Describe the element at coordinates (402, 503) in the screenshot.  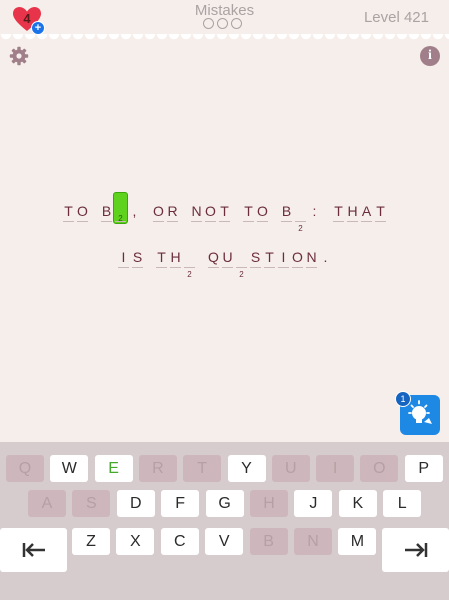
I see `key-l: L` at that location.